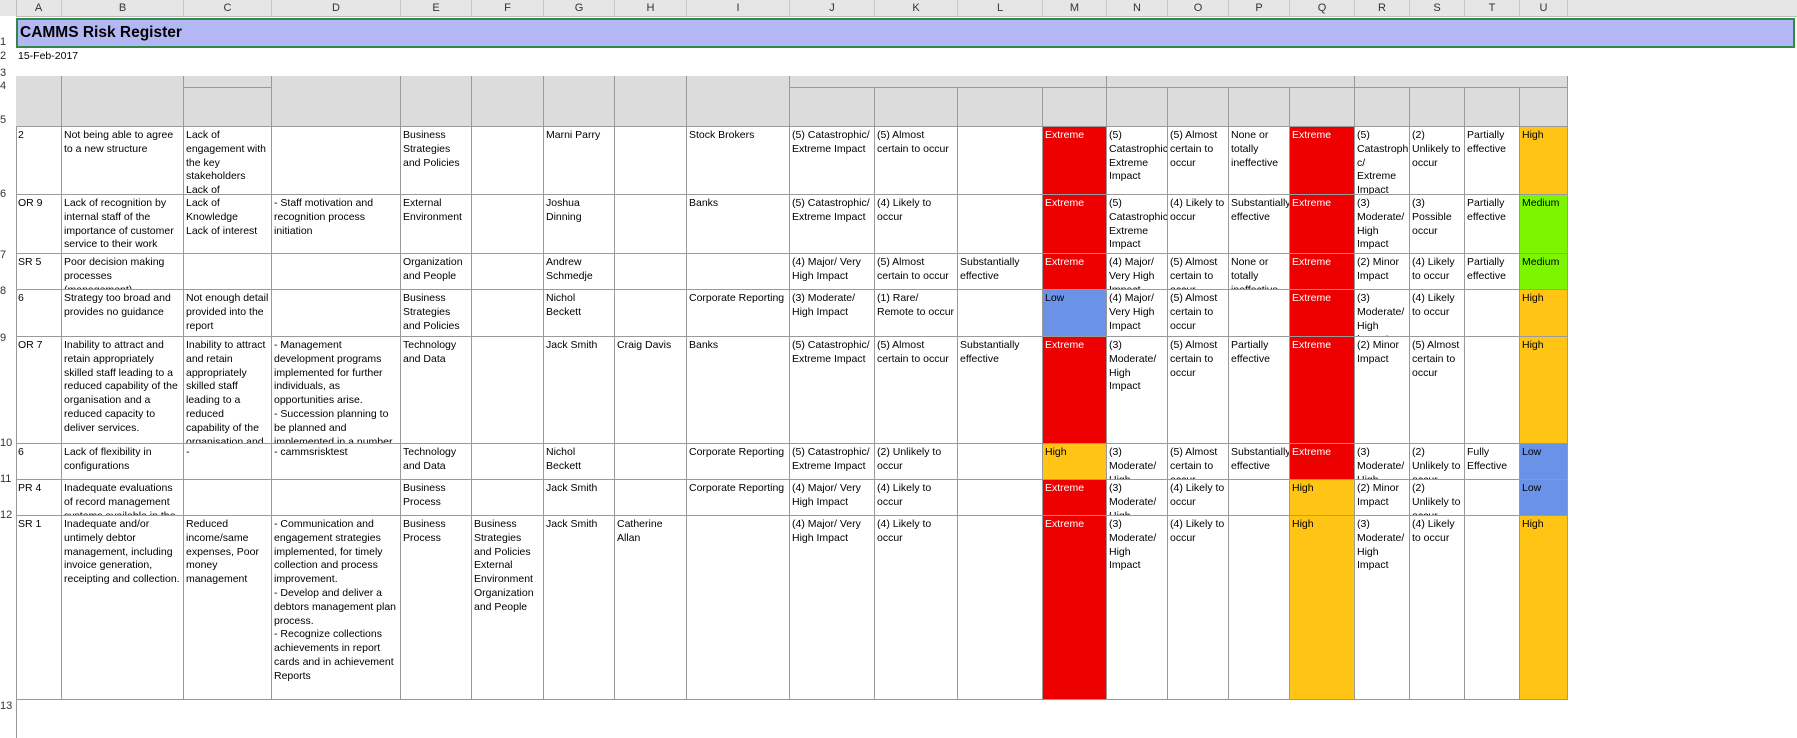  I want to click on row-header-9: 9, so click(8, 338).